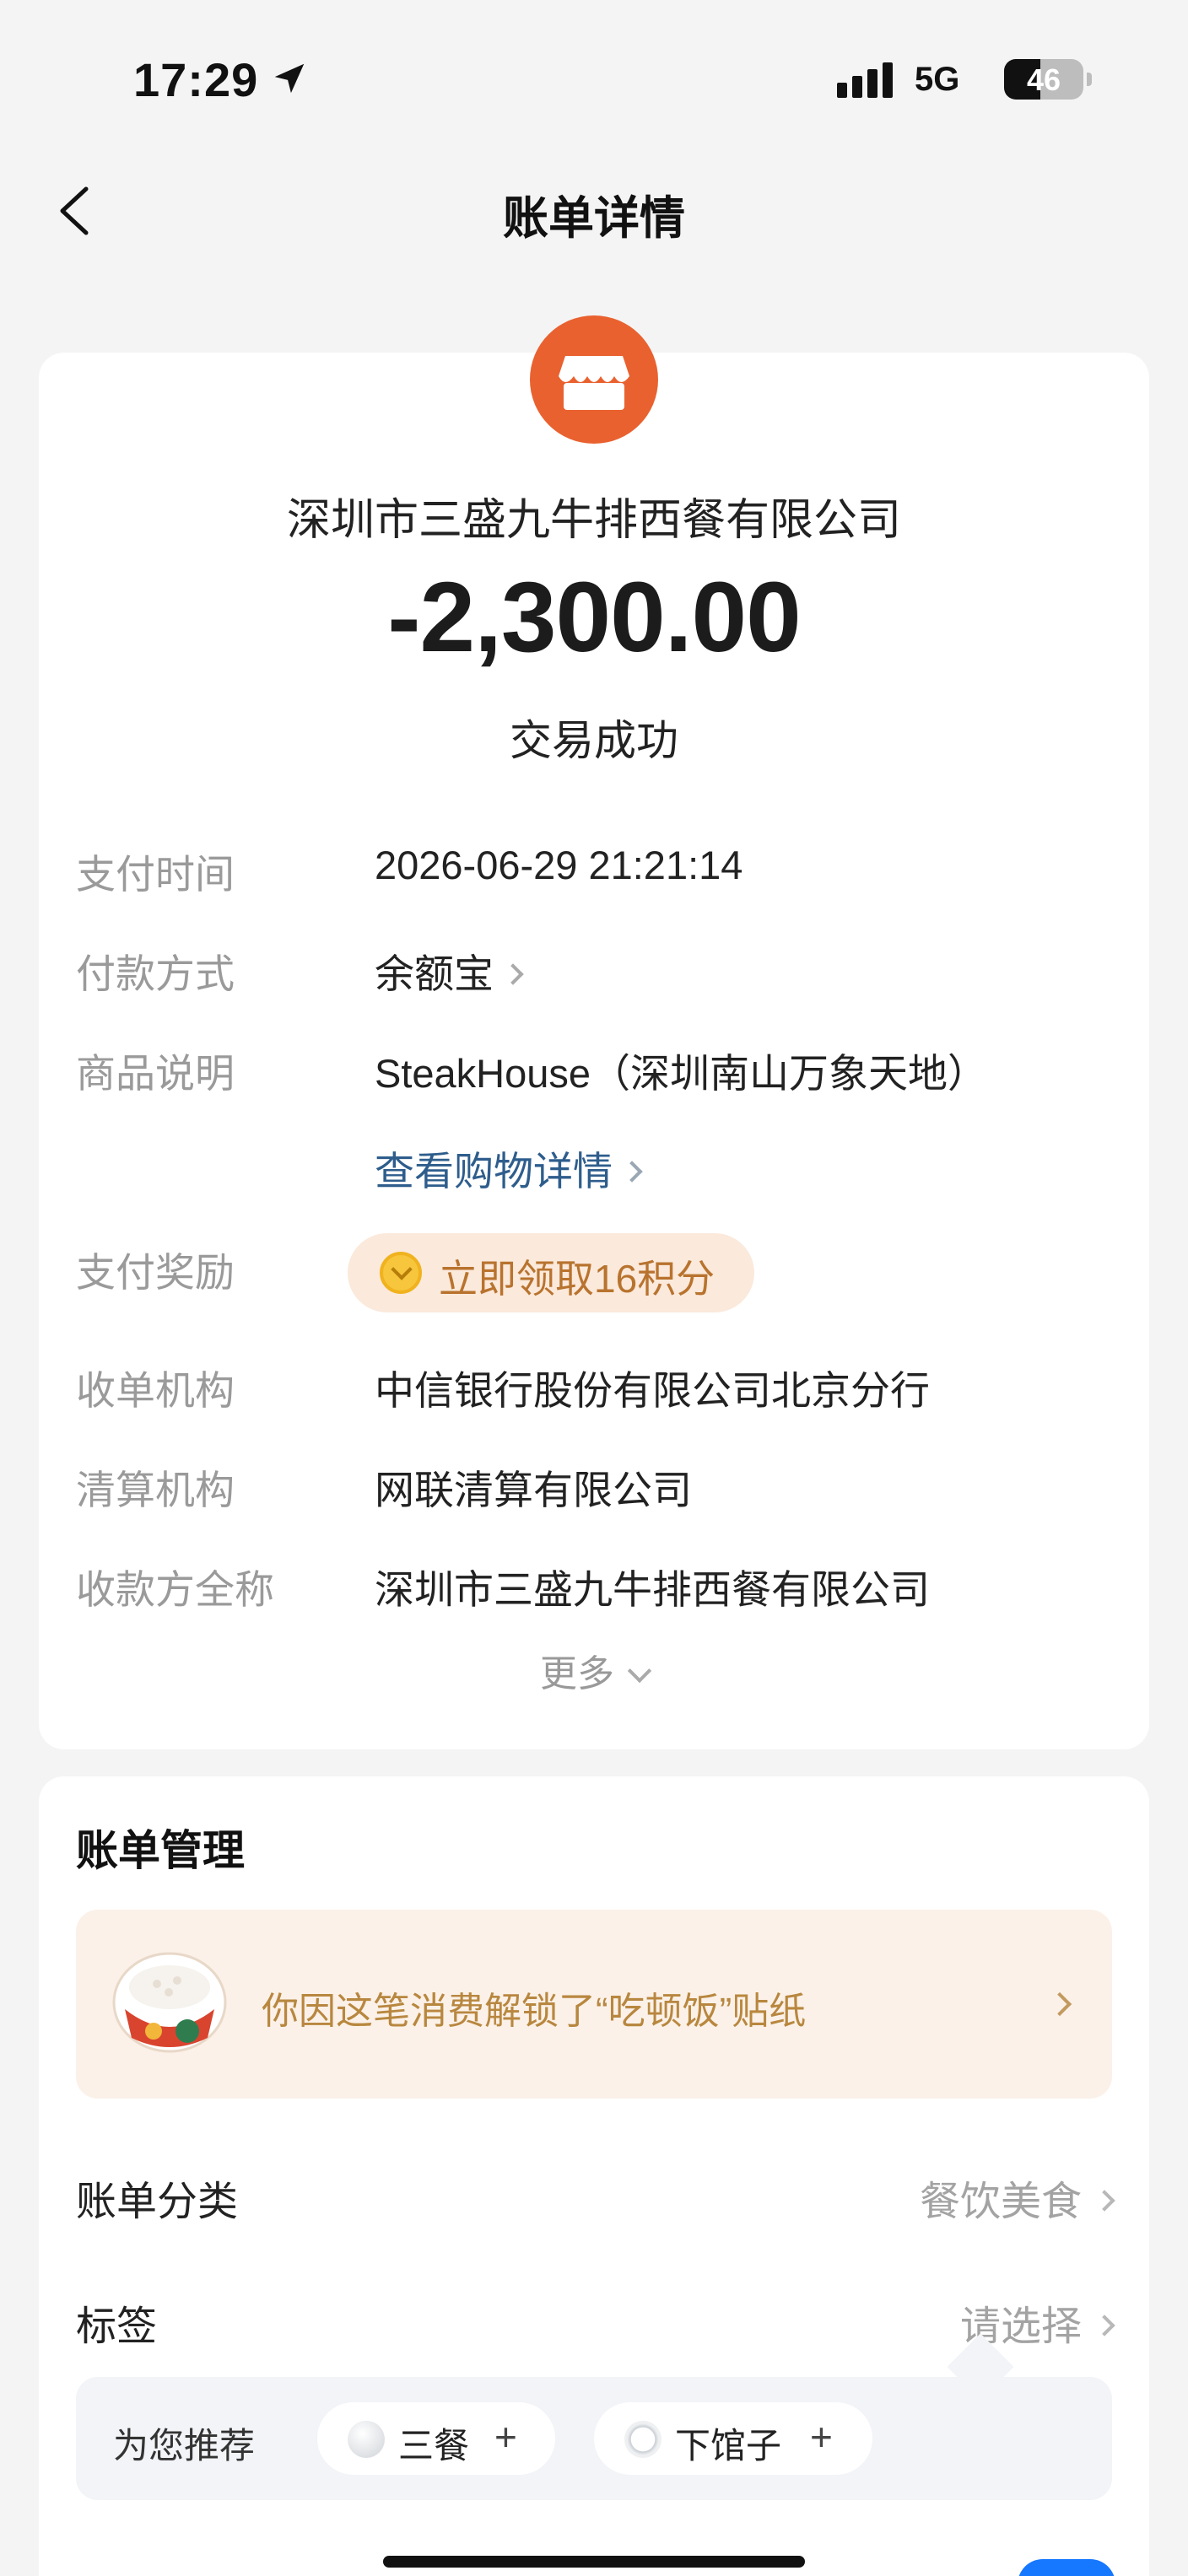  I want to click on tag-label: 标签, so click(117, 2326).